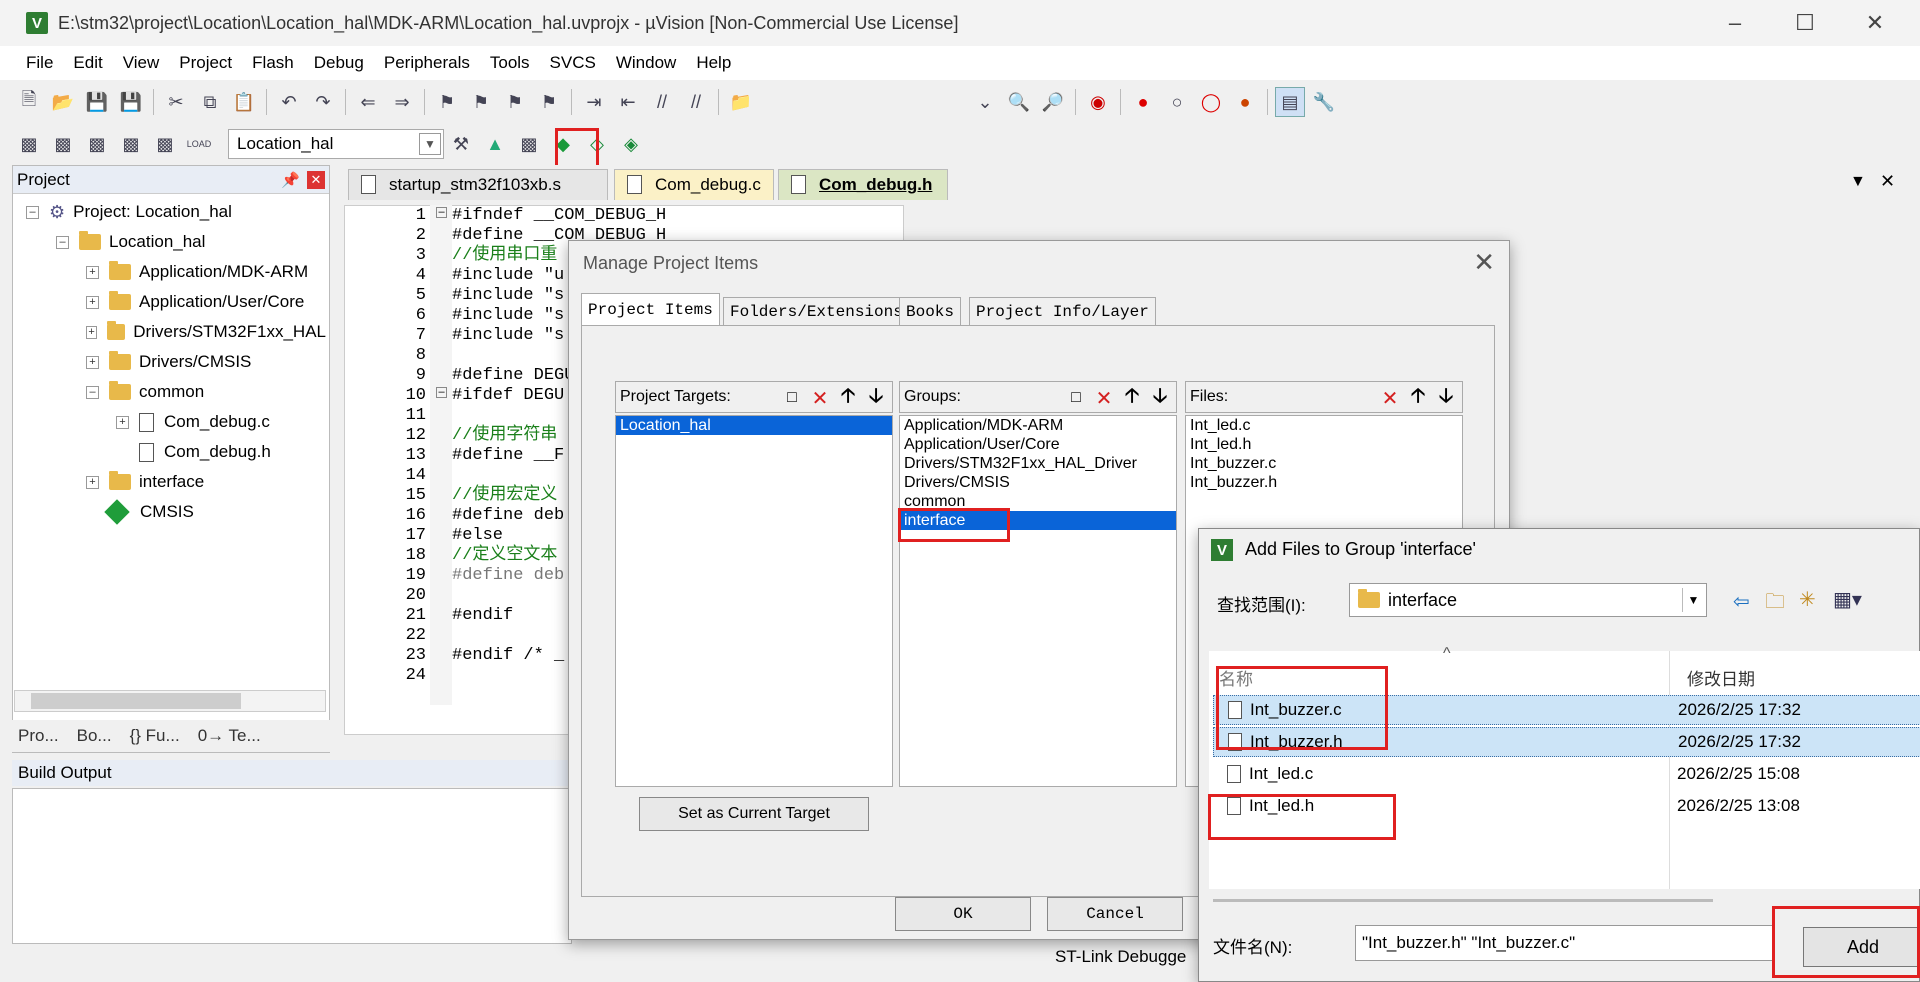 This screenshot has width=1920, height=982. What do you see at coordinates (145, 482) in the screenshot?
I see `tree-group-interface: + interface` at bounding box center [145, 482].